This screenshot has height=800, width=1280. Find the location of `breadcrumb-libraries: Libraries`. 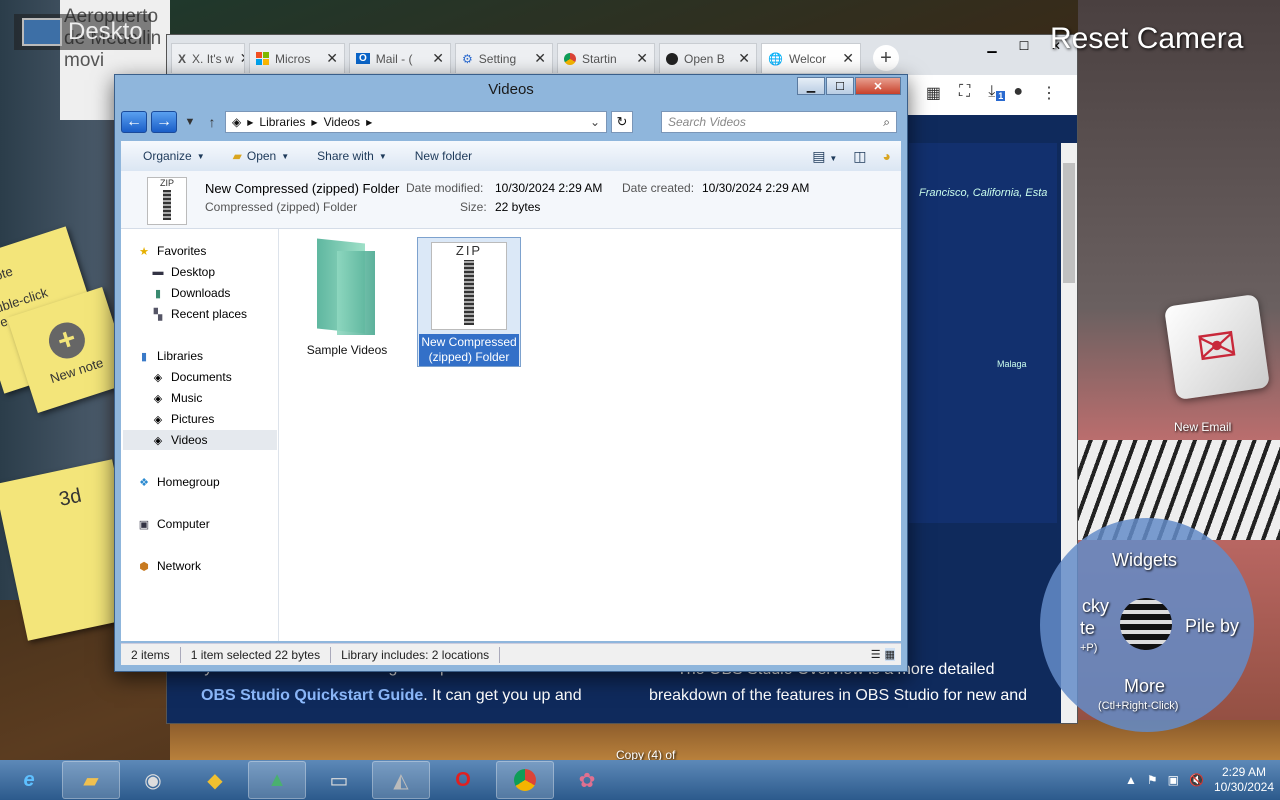

breadcrumb-libraries: Libraries is located at coordinates (282, 122).